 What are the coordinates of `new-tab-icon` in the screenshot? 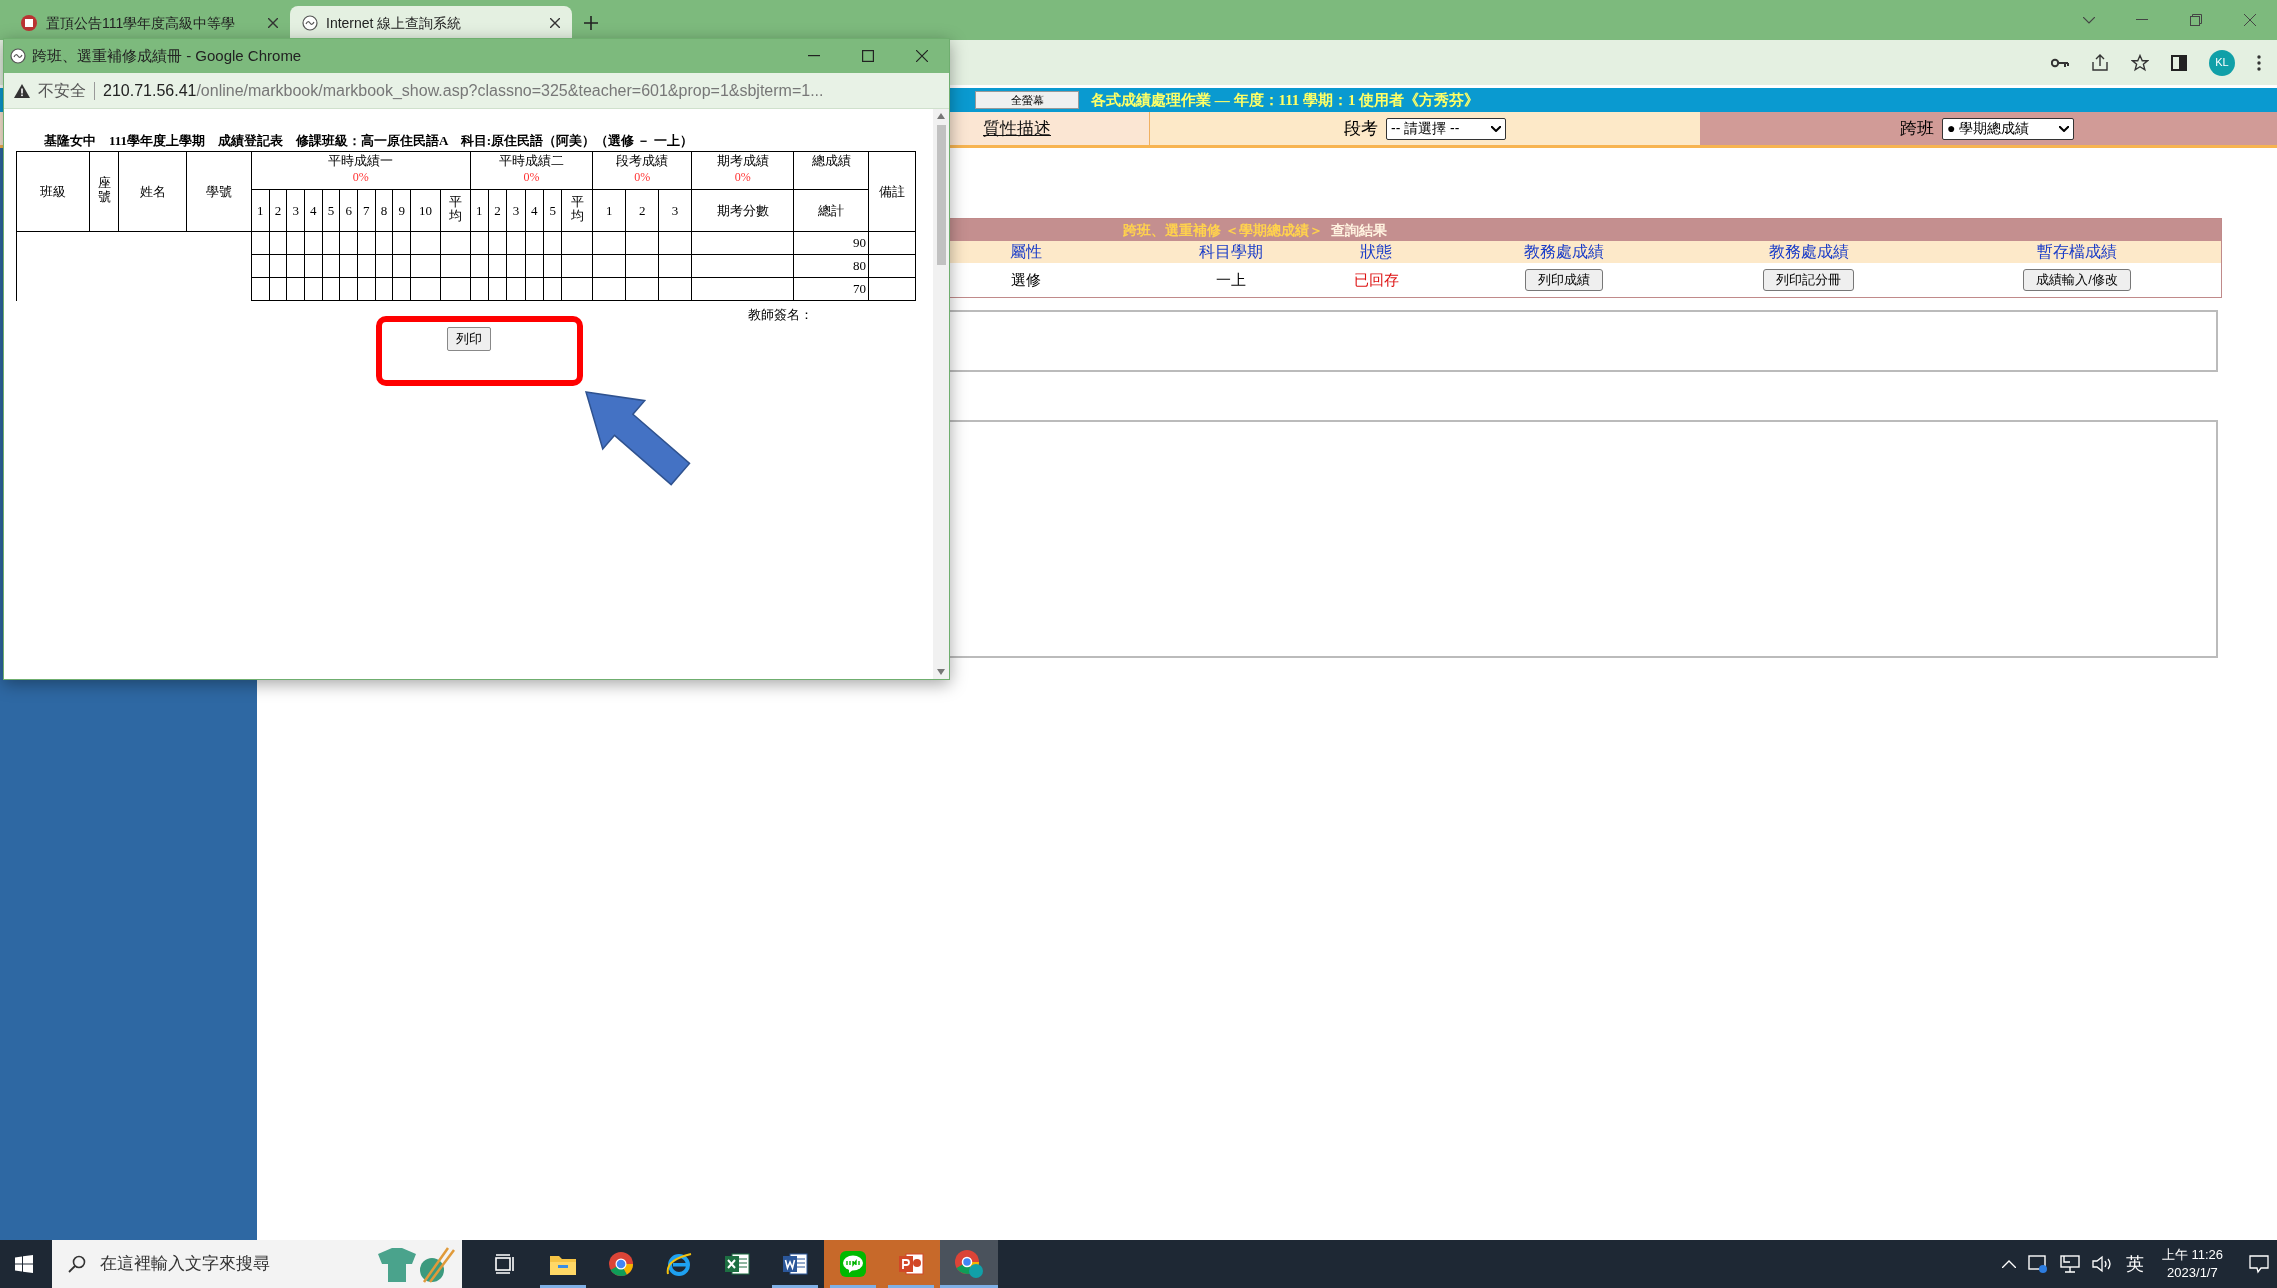 It's located at (591, 23).